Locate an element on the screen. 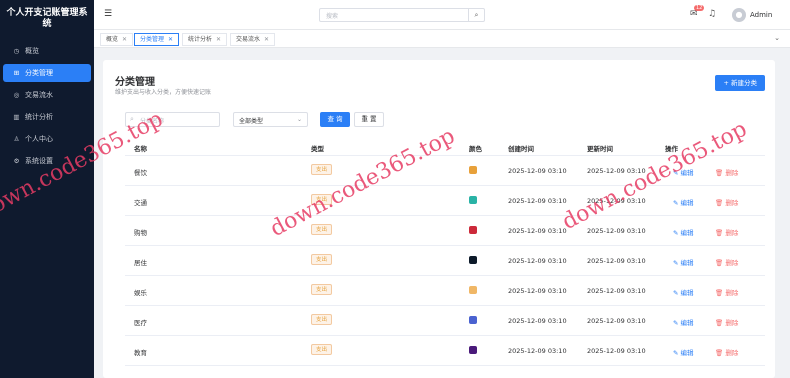 The height and width of the screenshot is (378, 790). sidebar-item-1: ⊞ 分类管理 is located at coordinates (47, 73).